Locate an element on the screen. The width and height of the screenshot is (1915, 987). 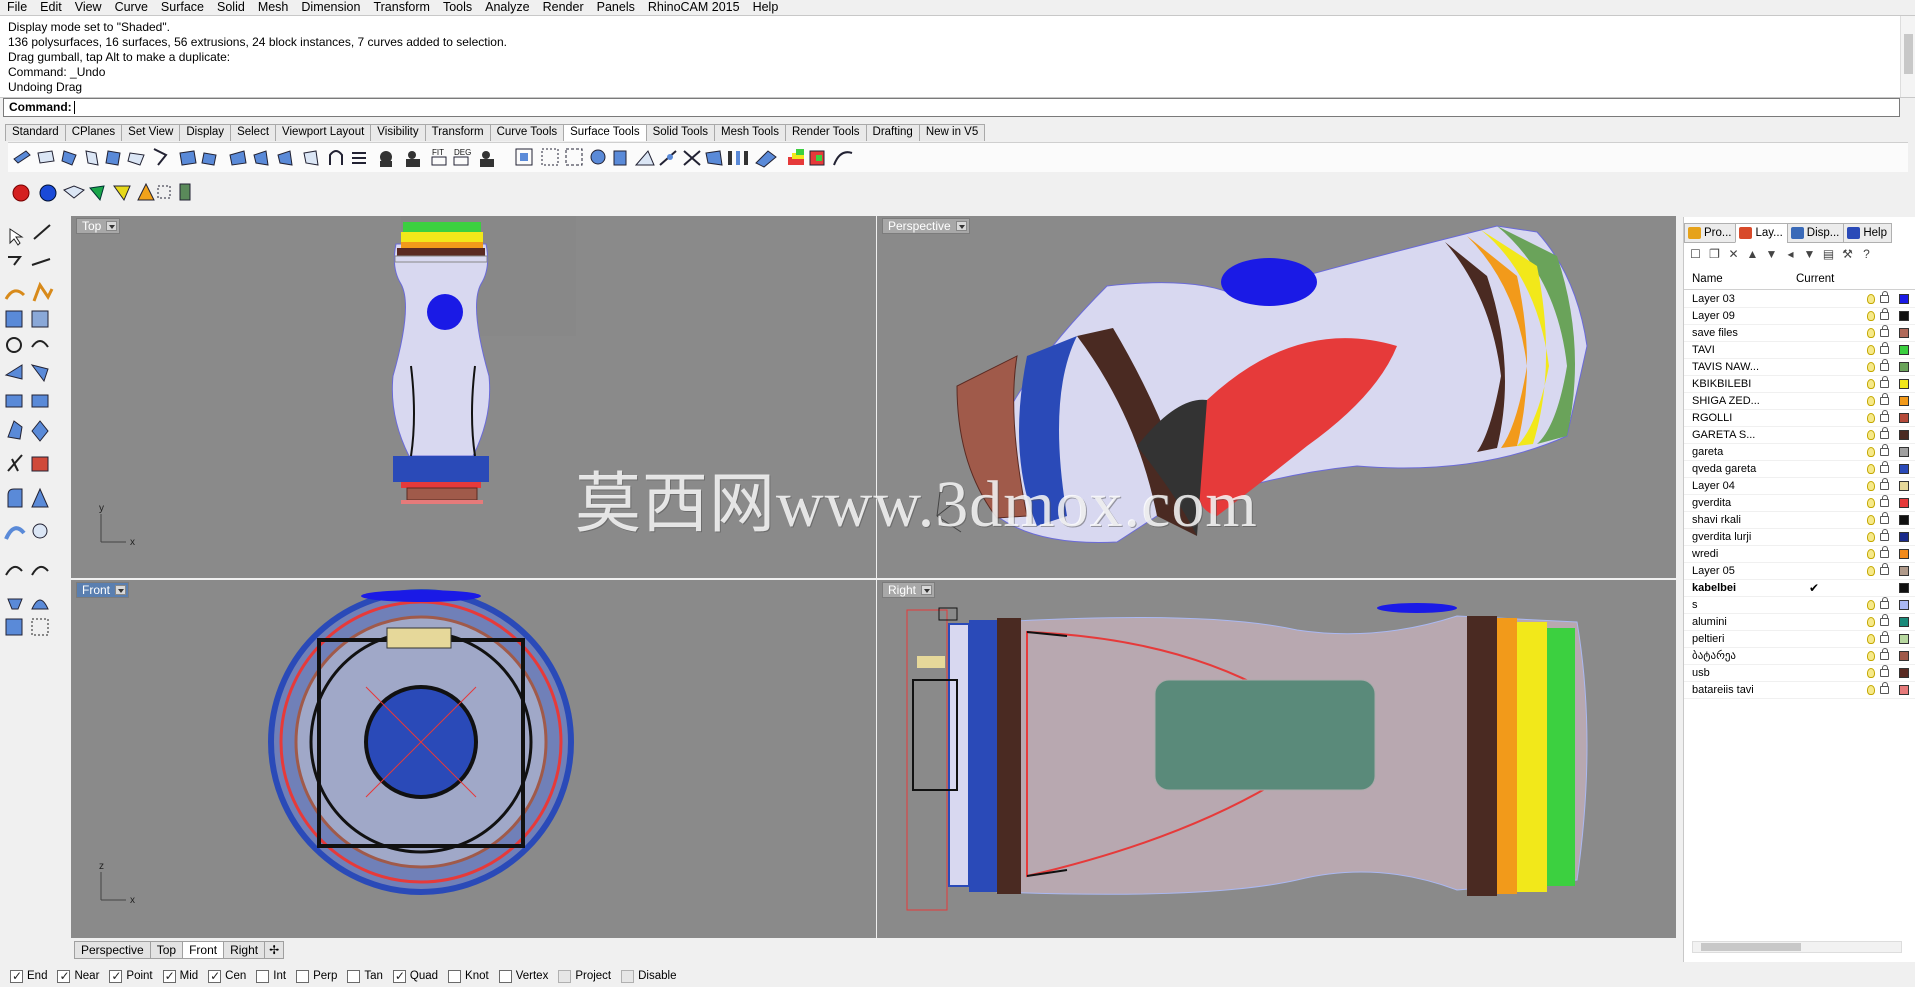
join-icon is located at coordinates (413, 159).